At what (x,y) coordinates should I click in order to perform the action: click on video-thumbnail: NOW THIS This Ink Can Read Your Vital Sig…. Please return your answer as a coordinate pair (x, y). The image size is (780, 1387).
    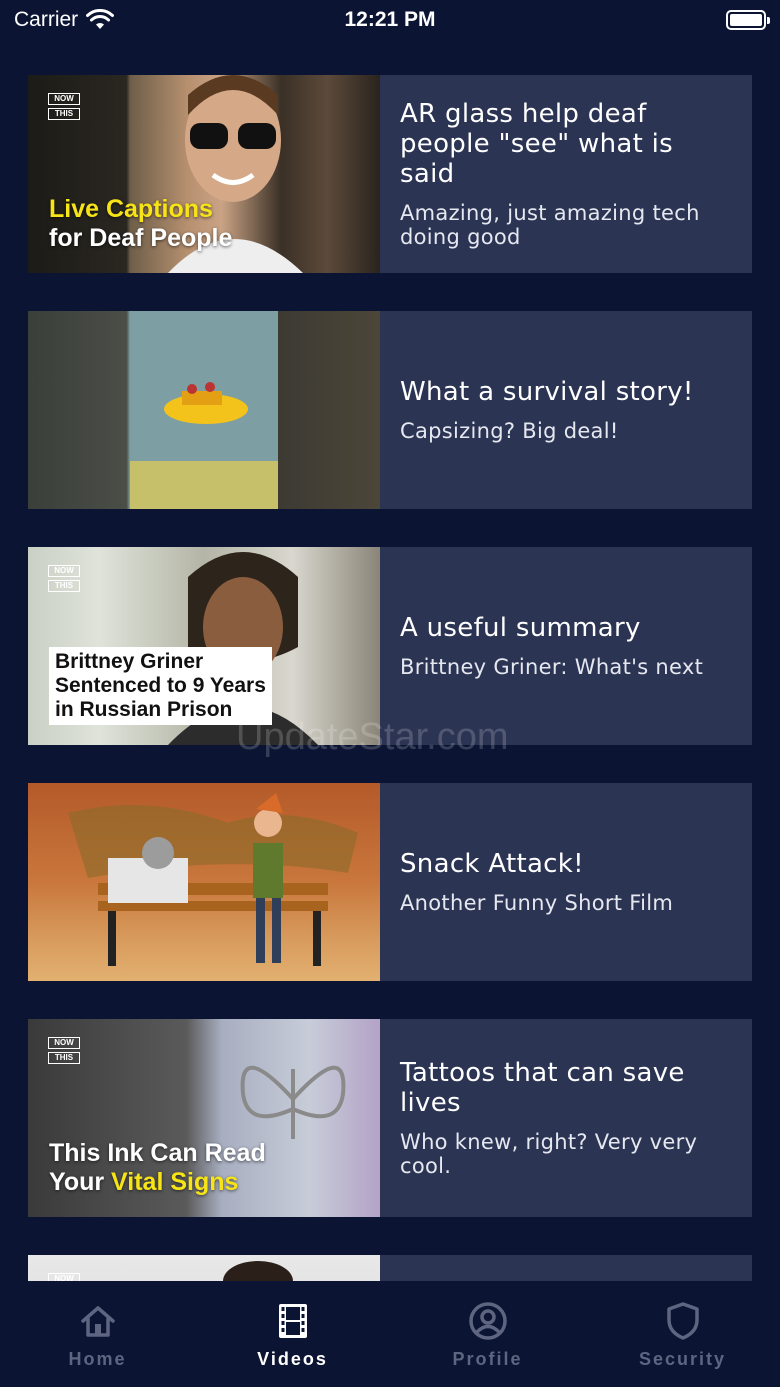
    Looking at the image, I should click on (204, 1118).